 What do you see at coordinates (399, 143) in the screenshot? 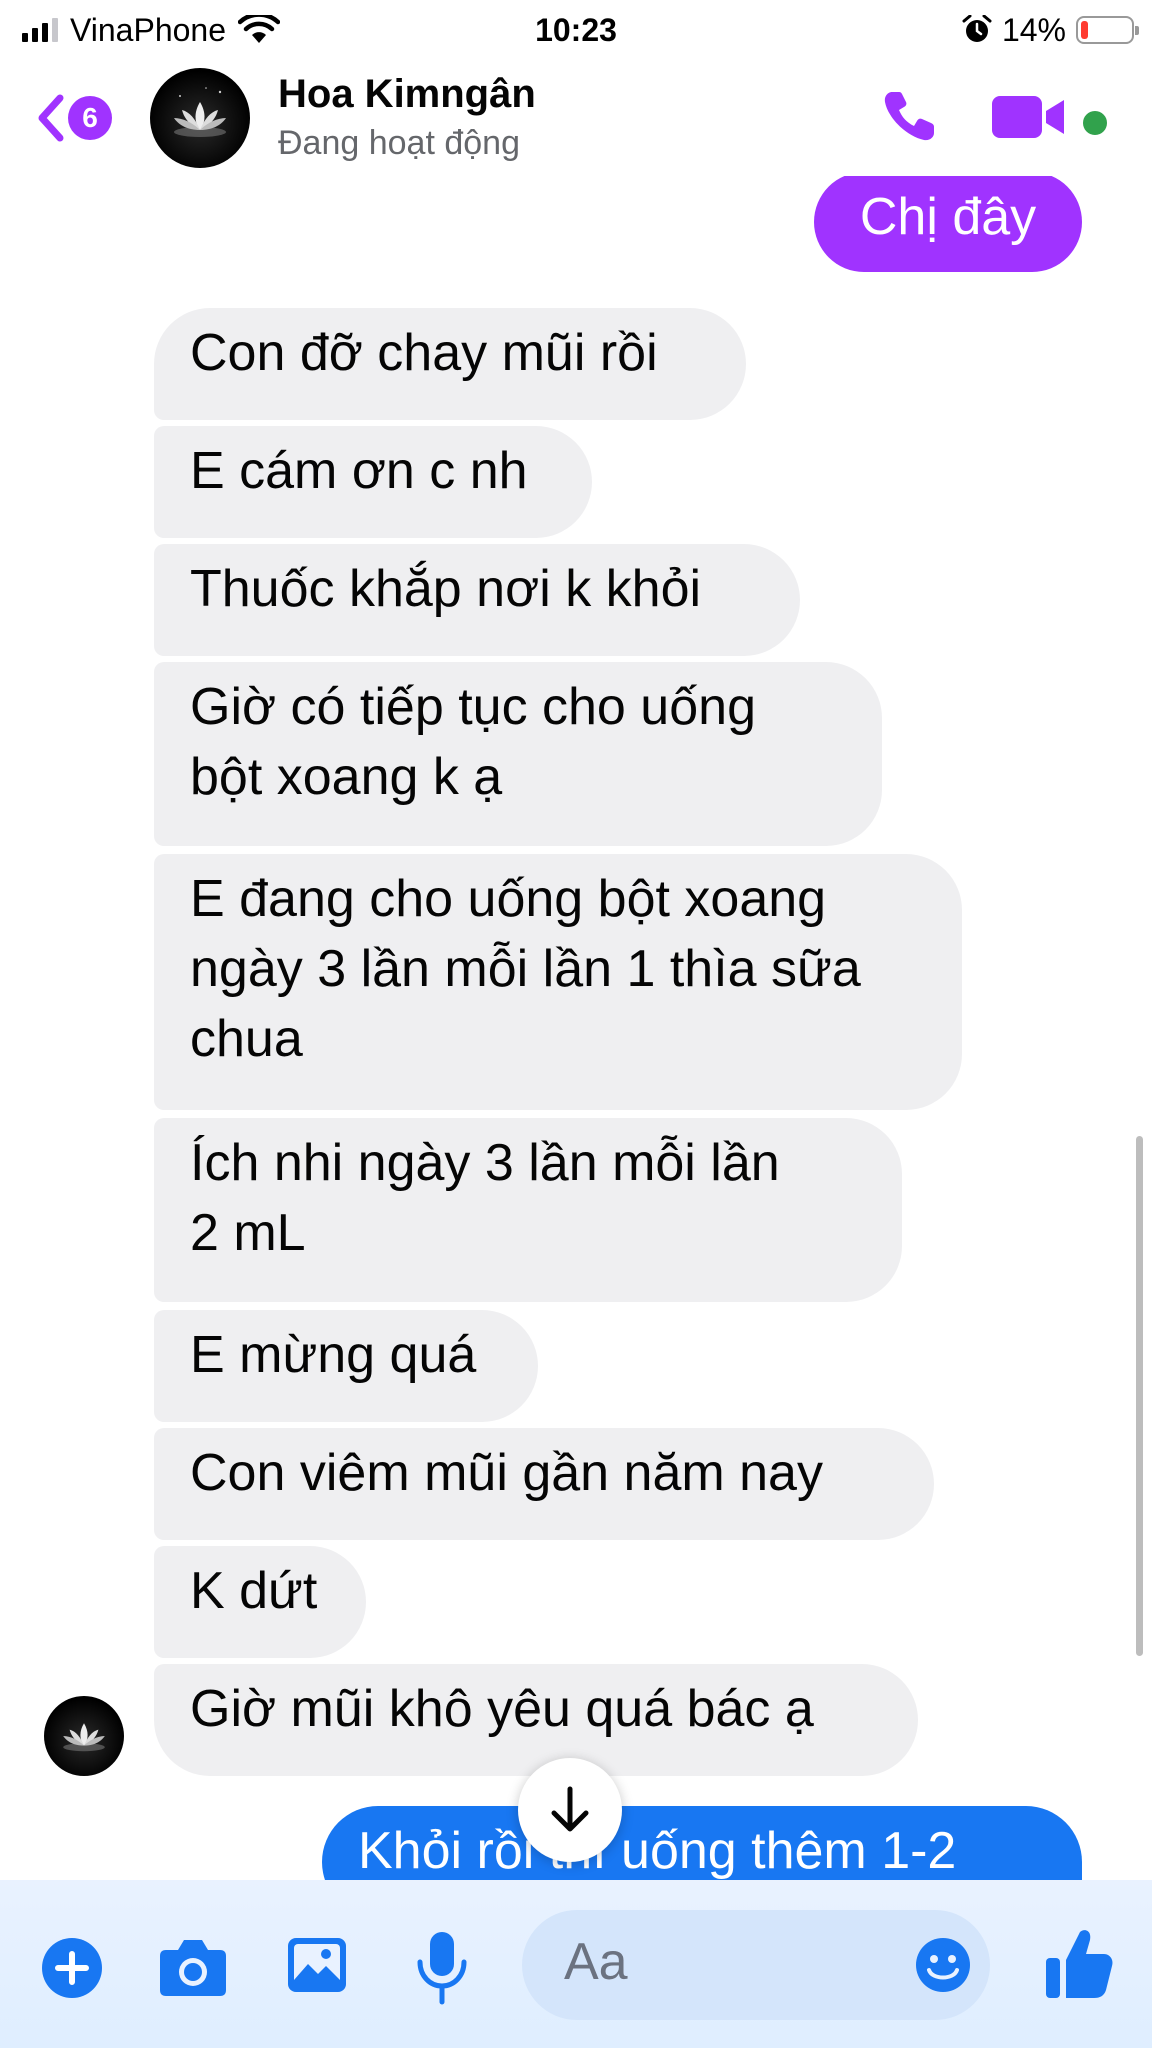
I see `active-status: Đang hoạt động` at bounding box center [399, 143].